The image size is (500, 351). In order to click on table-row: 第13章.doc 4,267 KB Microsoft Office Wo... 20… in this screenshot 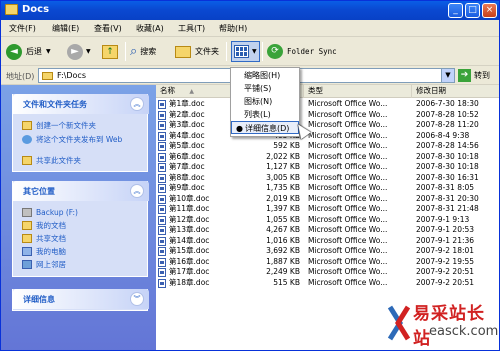, I will do `click(327, 230)`.